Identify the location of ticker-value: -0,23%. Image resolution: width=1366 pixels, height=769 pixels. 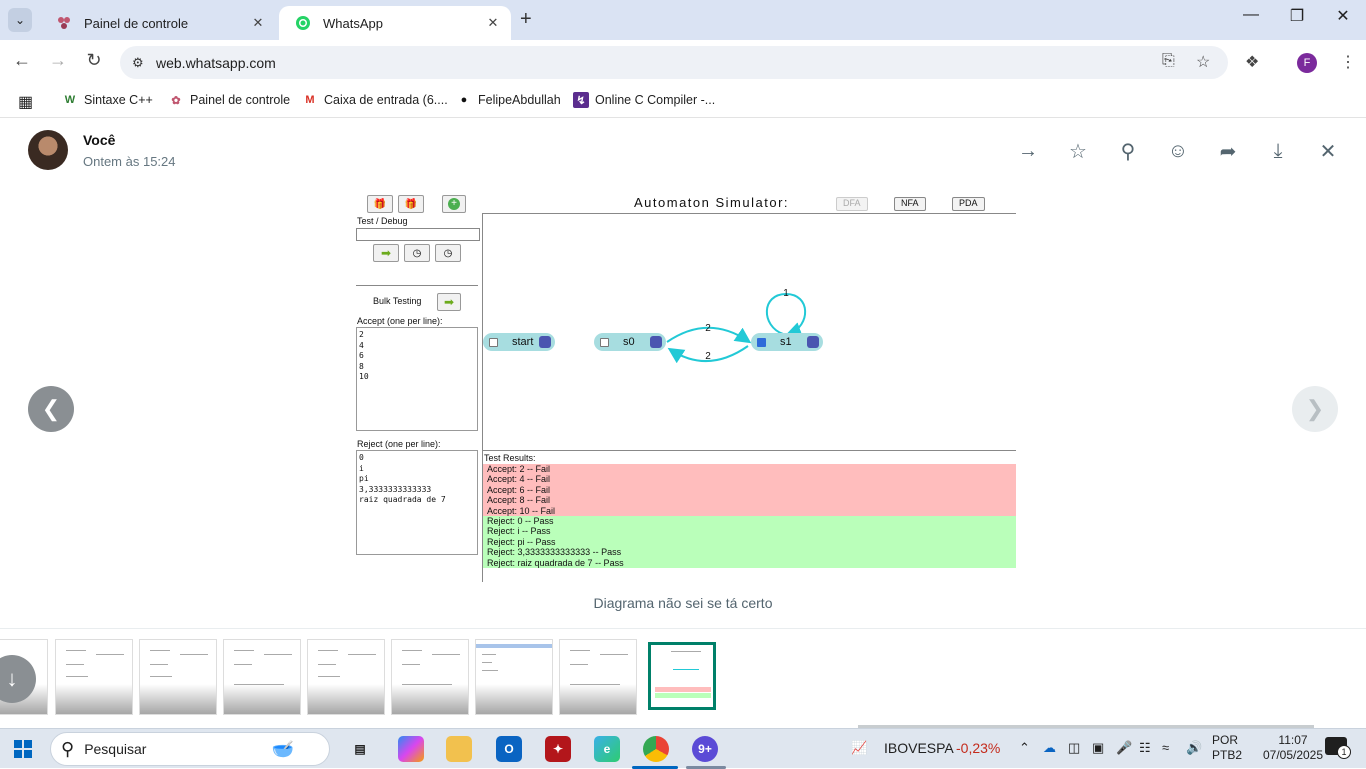
(978, 748).